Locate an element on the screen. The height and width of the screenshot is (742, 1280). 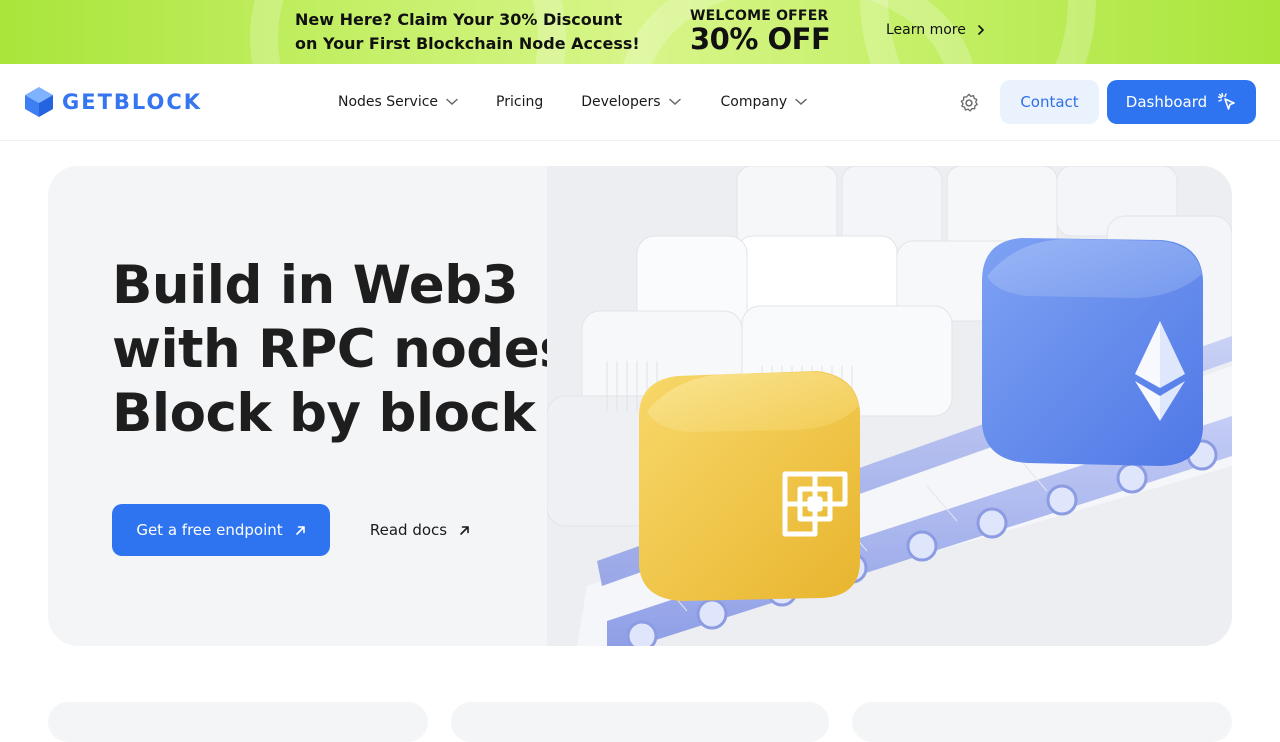
learn-more-link: Learn more is located at coordinates (936, 30).